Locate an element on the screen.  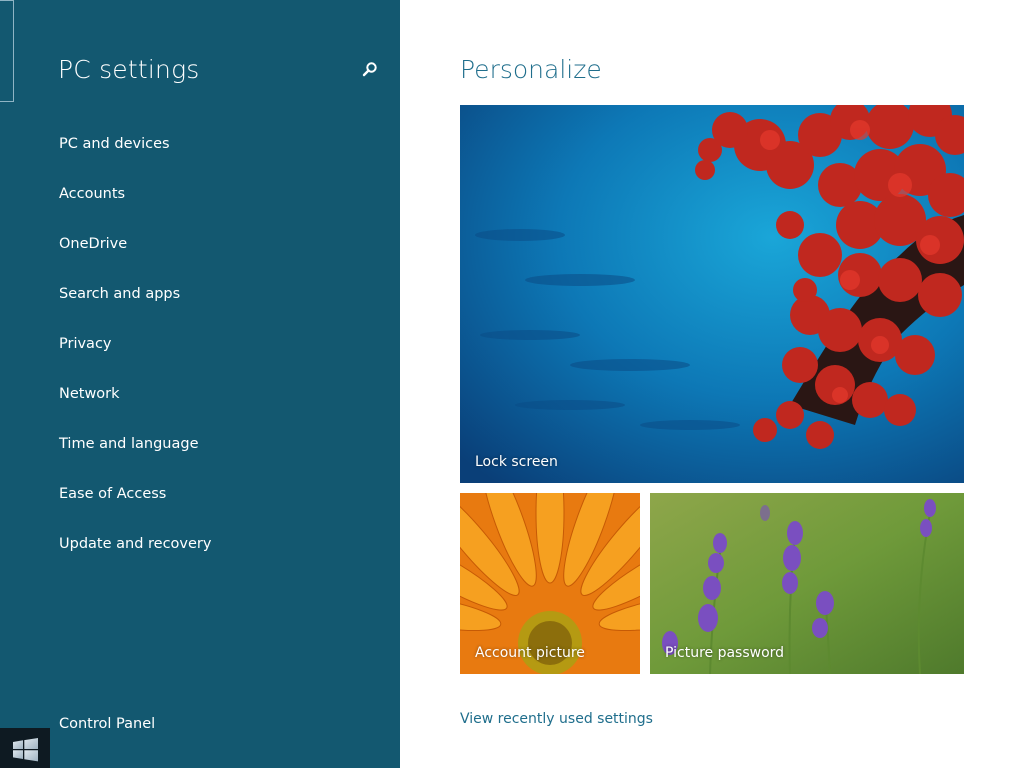
sidebar-item-time-and-language: Time and language is located at coordinates (200, 453).